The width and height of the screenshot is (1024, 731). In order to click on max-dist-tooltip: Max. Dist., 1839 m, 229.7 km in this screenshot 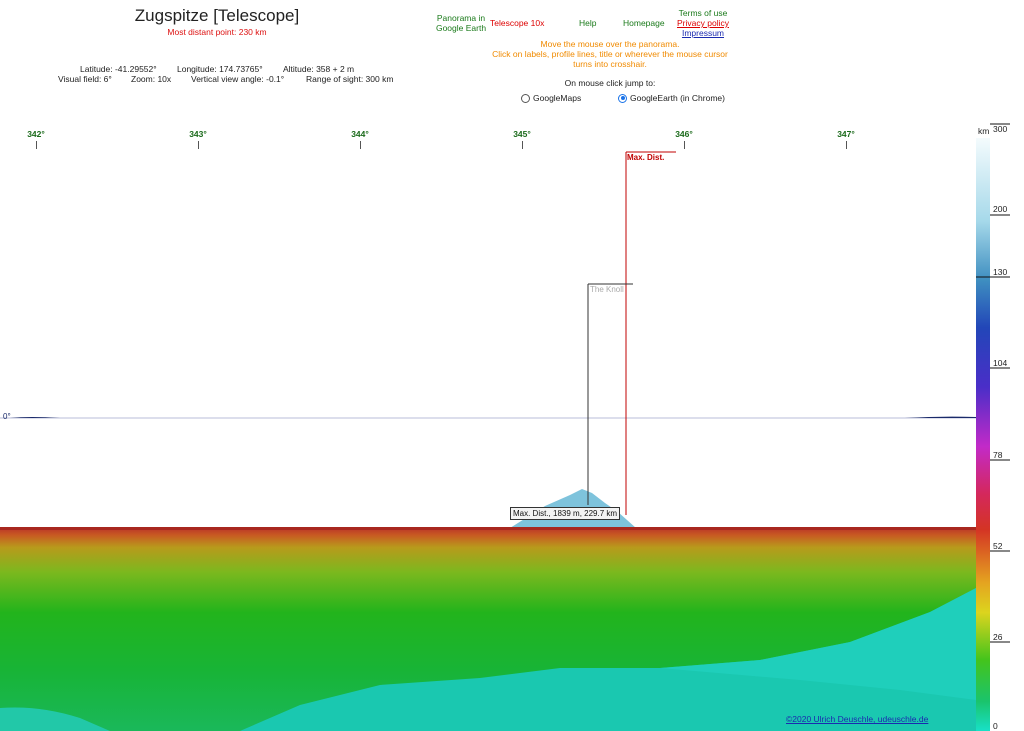, I will do `click(565, 513)`.